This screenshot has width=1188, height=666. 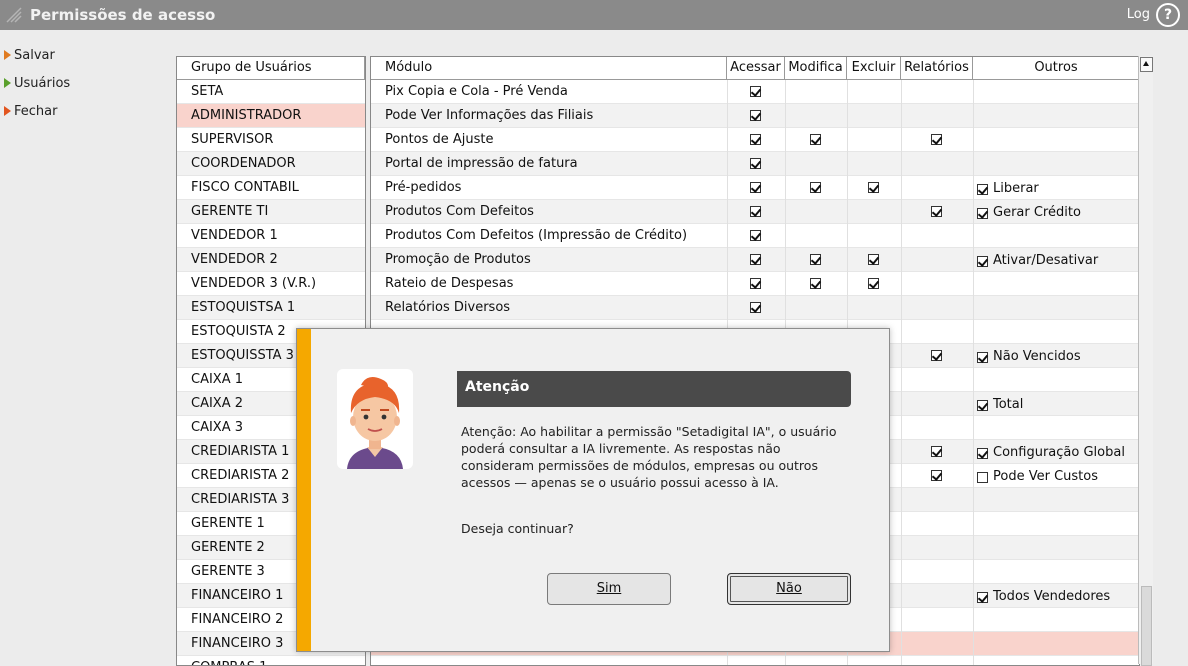 I want to click on module-row: Relatórios Diversos, so click(x=755, y=308).